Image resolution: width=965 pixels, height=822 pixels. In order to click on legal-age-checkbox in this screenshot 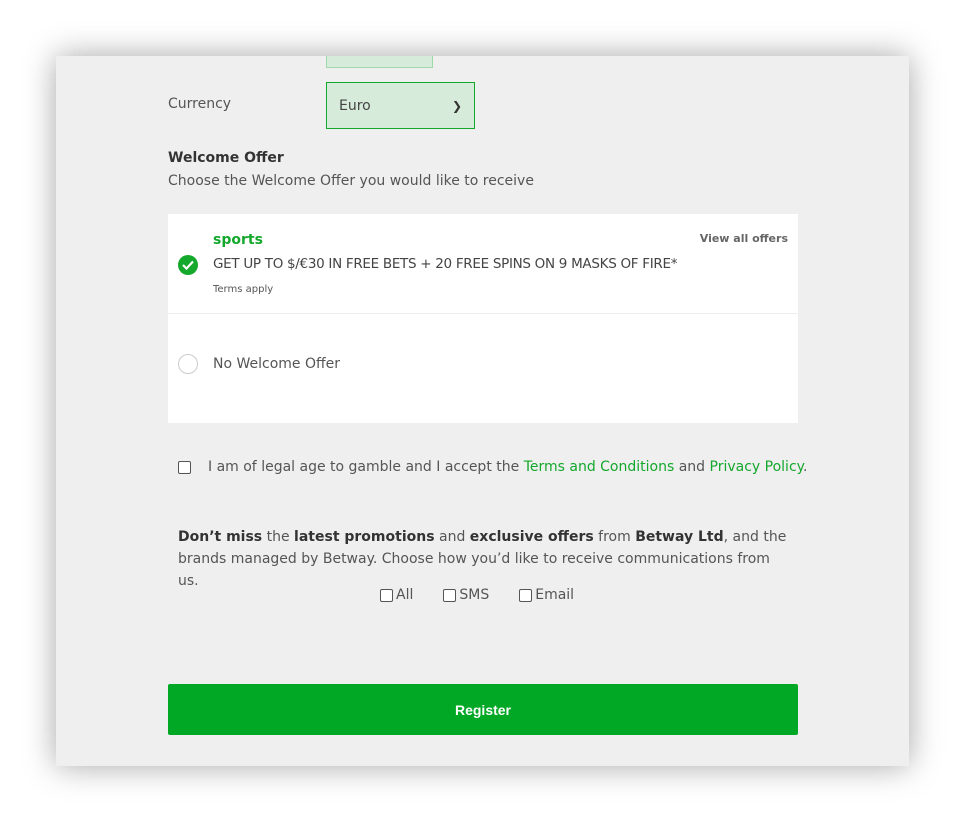, I will do `click(184, 467)`.